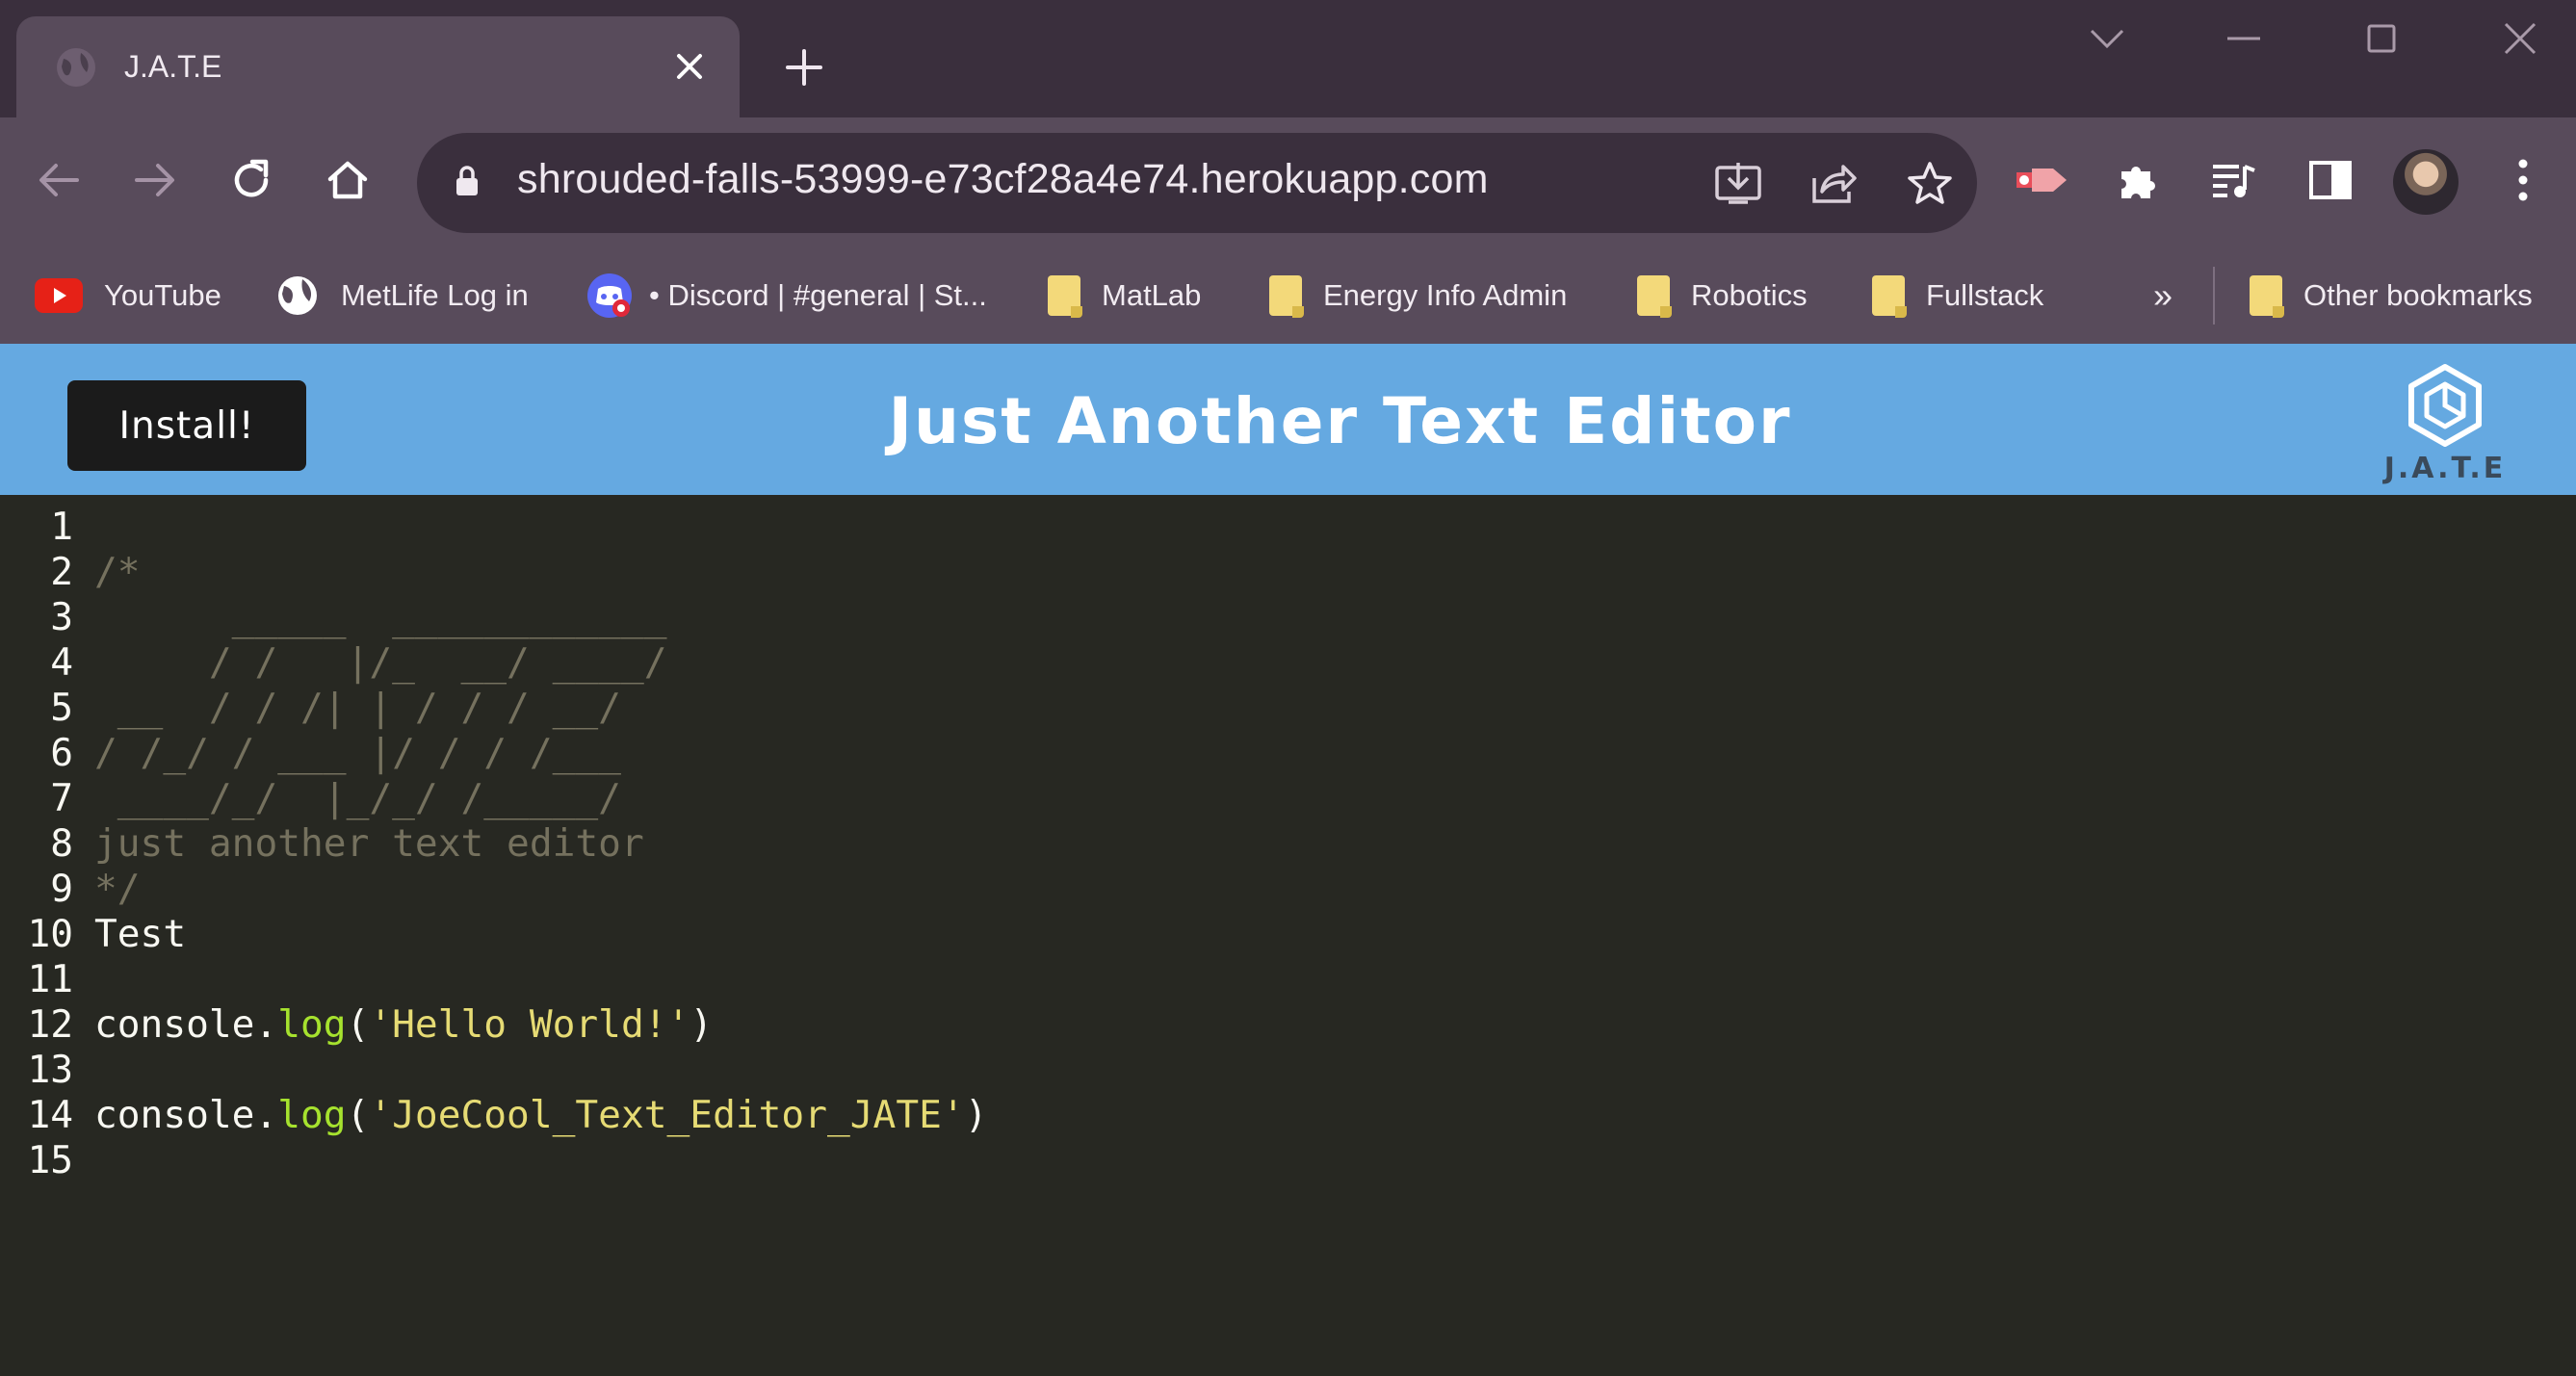 The height and width of the screenshot is (1376, 2576). What do you see at coordinates (1288, 58) in the screenshot?
I see `tab-strip: J.A.T.E` at bounding box center [1288, 58].